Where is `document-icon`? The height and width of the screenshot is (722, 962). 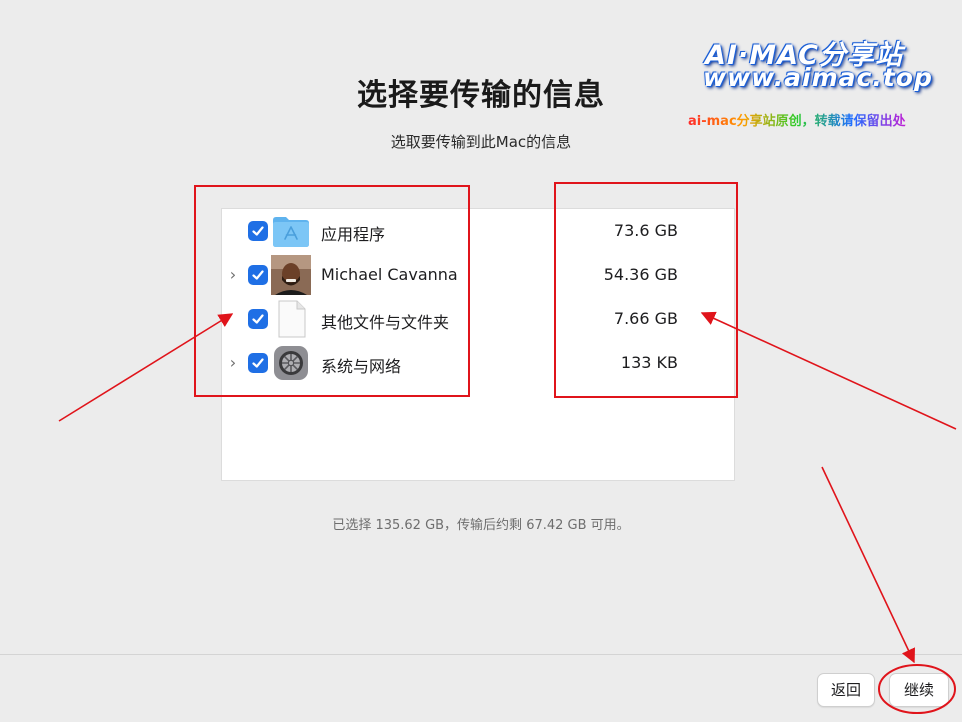 document-icon is located at coordinates (291, 319).